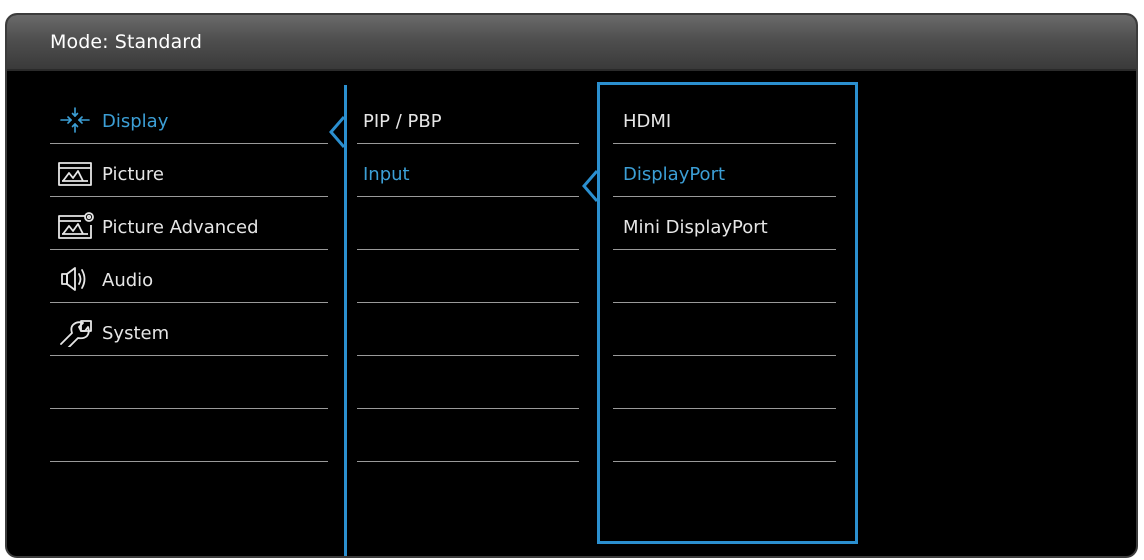 The height and width of the screenshot is (560, 1144). What do you see at coordinates (402, 121) in the screenshot?
I see `submenu-item-label: PIP / PBP` at bounding box center [402, 121].